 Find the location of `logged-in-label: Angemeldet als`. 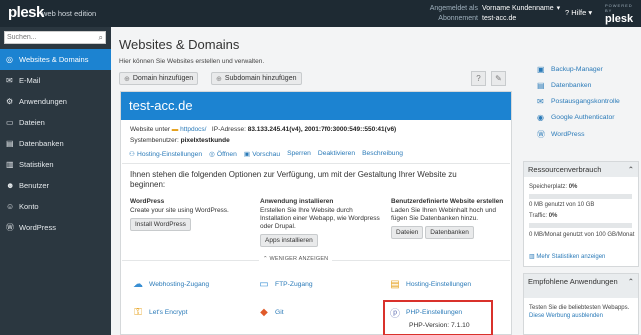

logged-in-label: Angemeldet als is located at coordinates (453, 8).